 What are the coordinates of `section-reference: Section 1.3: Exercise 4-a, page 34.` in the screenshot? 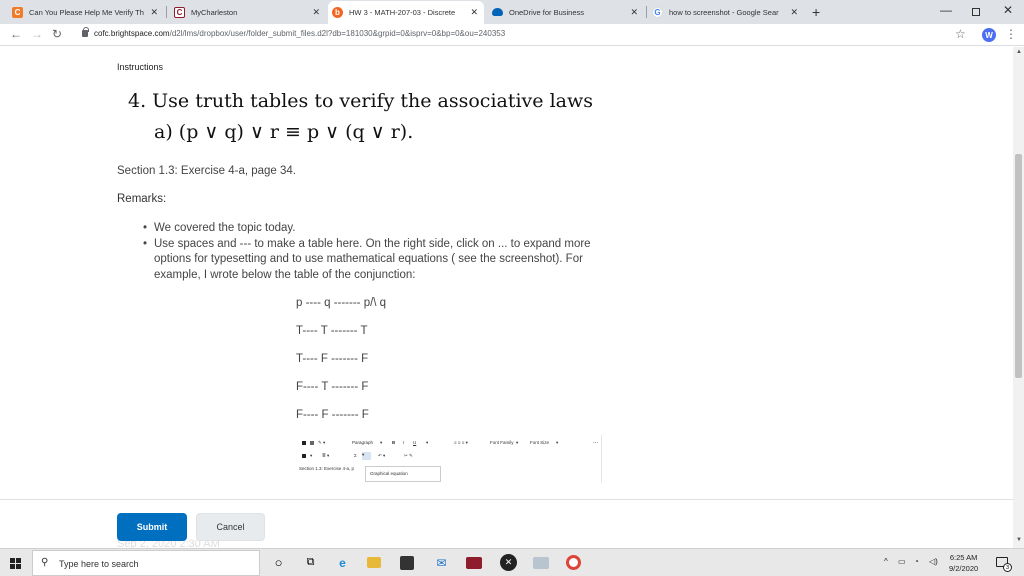 It's located at (206, 171).